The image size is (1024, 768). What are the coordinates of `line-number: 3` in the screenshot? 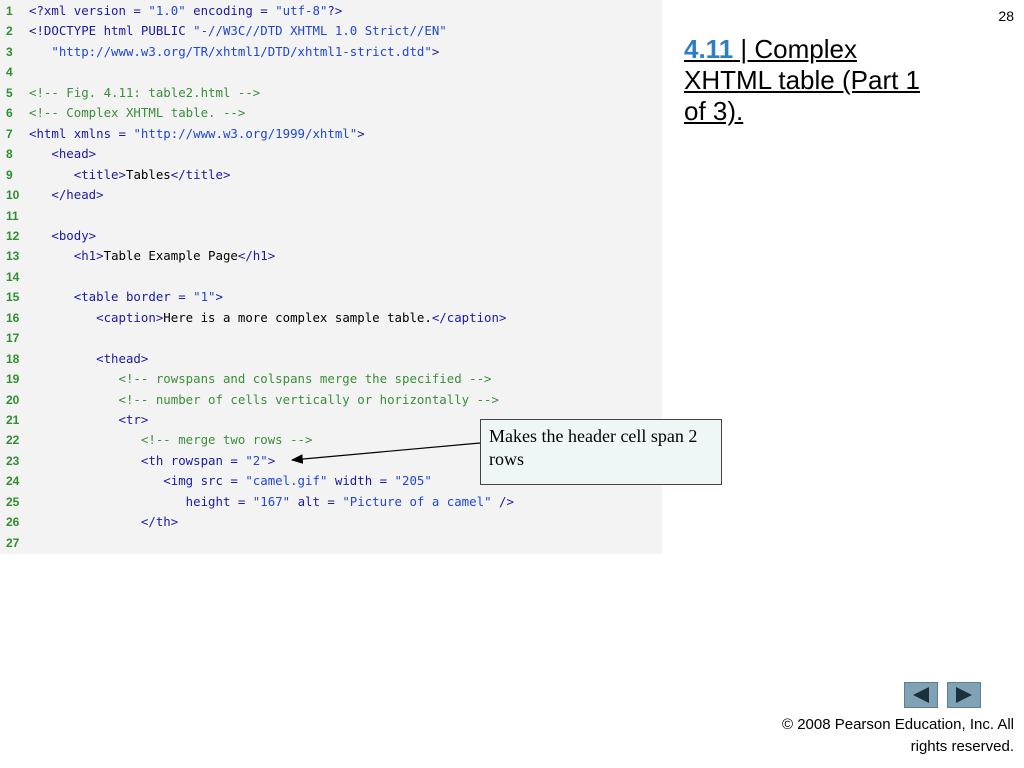 It's located at (9, 51).